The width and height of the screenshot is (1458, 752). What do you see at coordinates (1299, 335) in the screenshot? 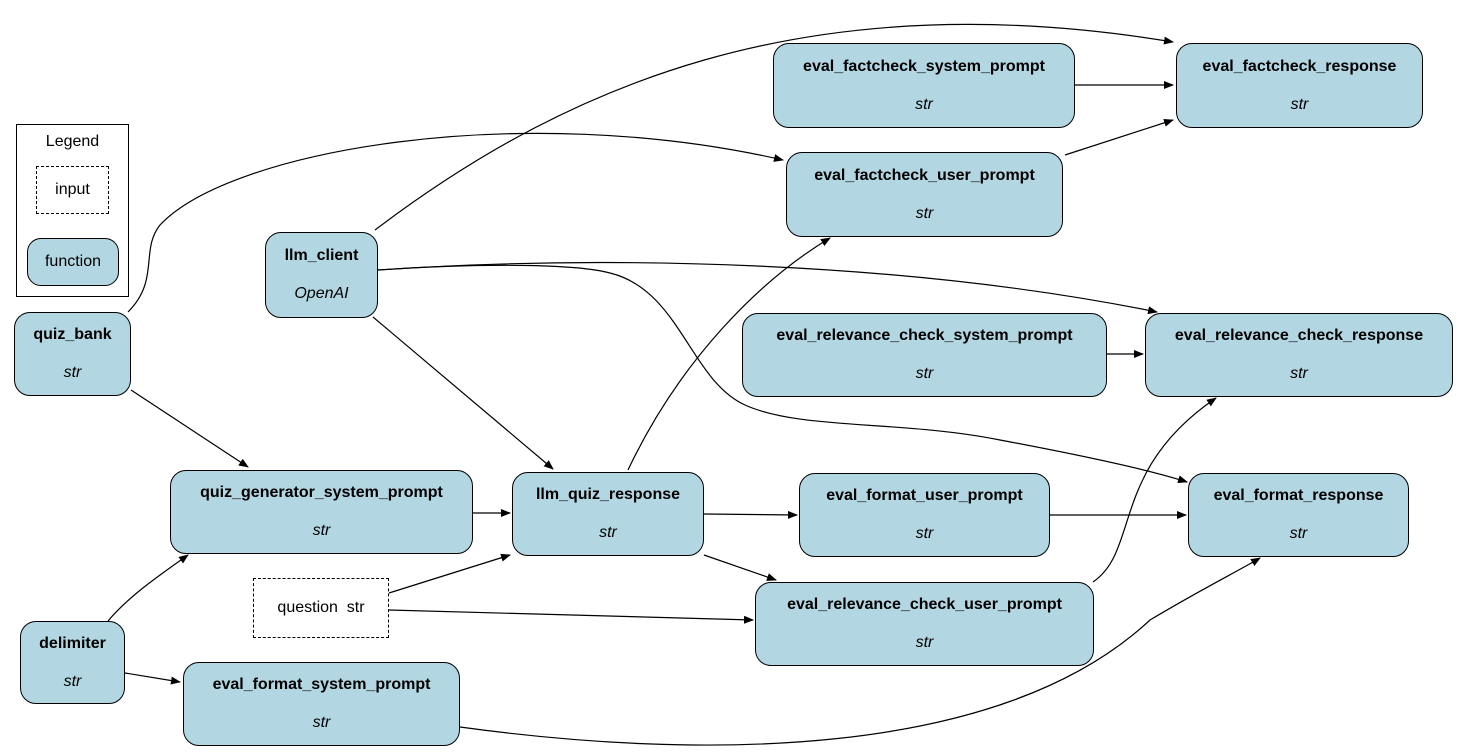
I see `node-name: eval_relevance_check_response` at bounding box center [1299, 335].